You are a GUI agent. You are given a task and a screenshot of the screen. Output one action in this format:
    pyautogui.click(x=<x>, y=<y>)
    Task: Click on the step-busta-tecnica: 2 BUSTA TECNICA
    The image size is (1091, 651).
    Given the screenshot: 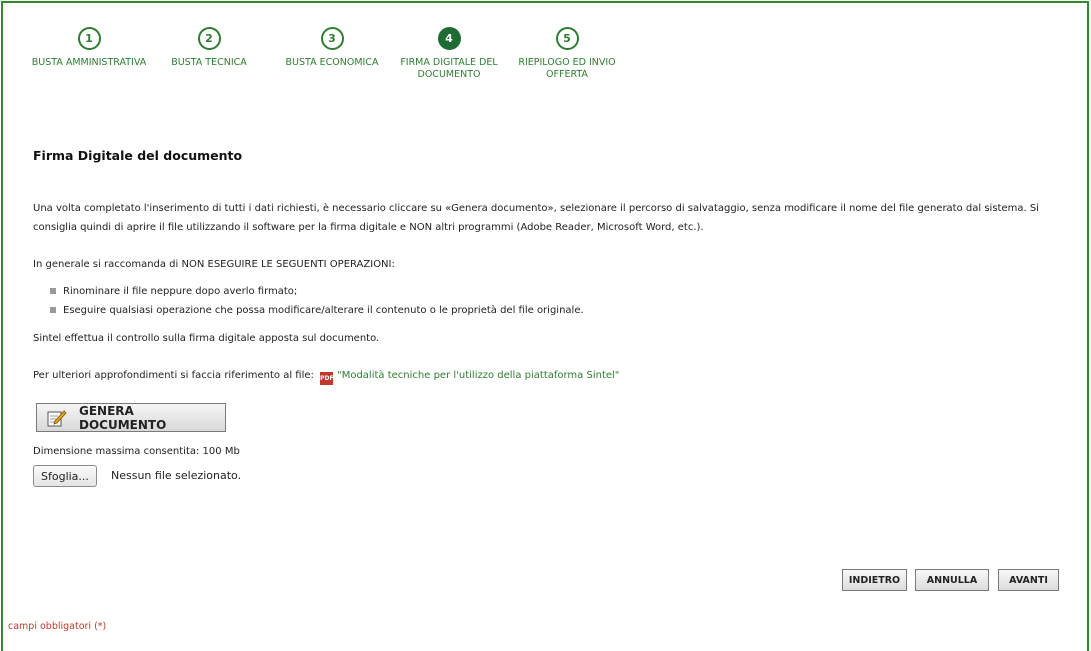 What is the action you would take?
    pyautogui.click(x=209, y=48)
    